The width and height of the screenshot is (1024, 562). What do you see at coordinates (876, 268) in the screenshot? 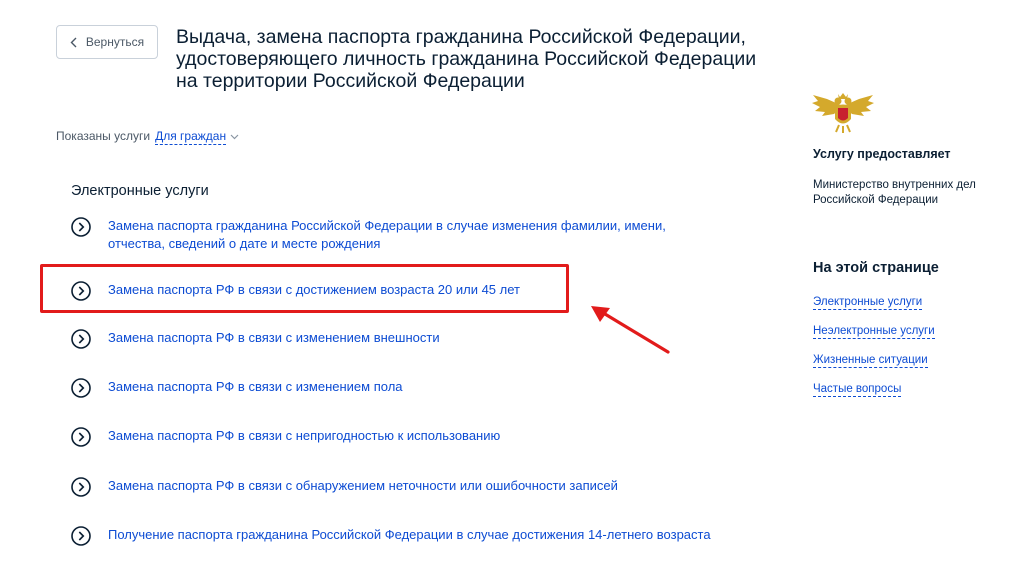
I see `toc-title: На этой странице` at bounding box center [876, 268].